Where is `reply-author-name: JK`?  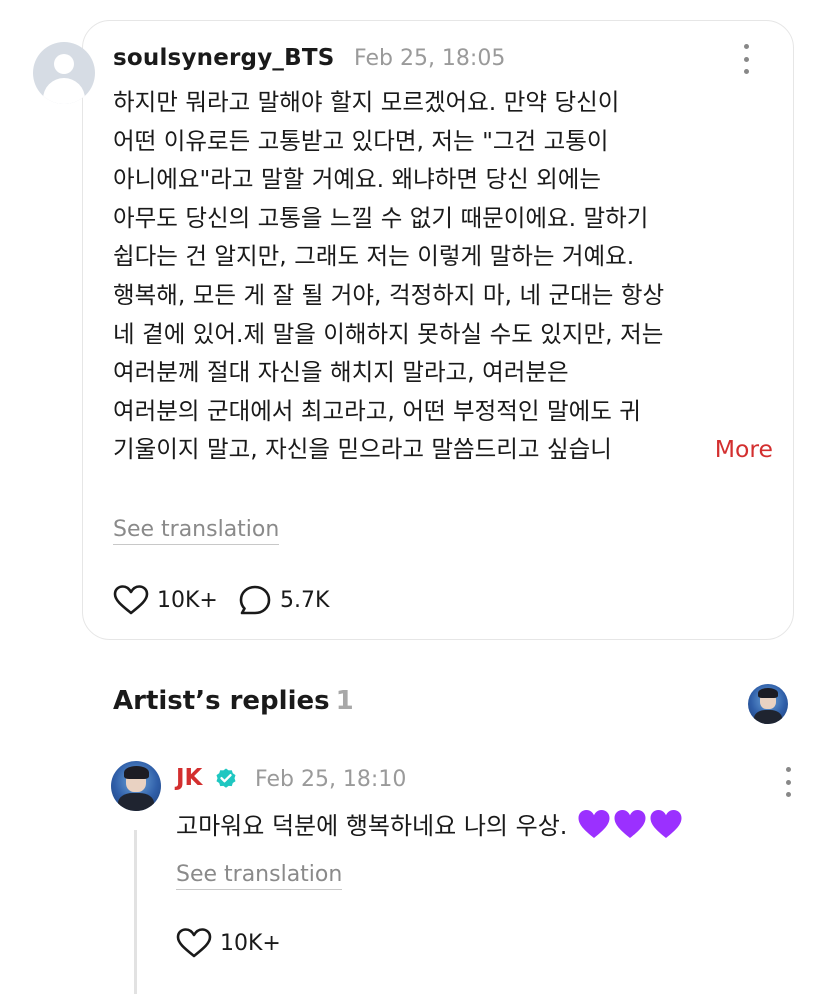
reply-author-name: JK is located at coordinates (189, 778).